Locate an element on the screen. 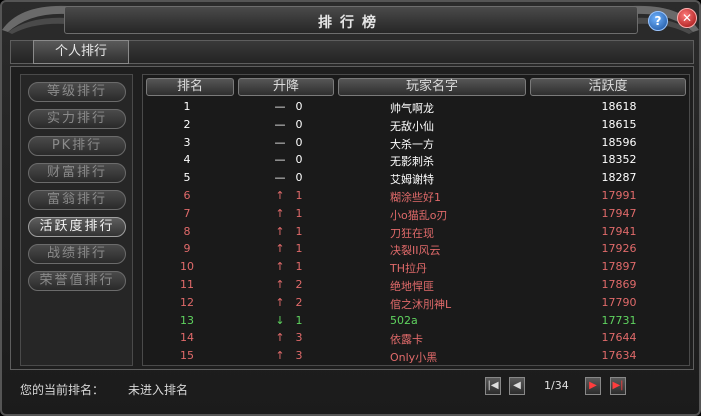  player-name-cell: 无影刺杀 is located at coordinates (412, 162).